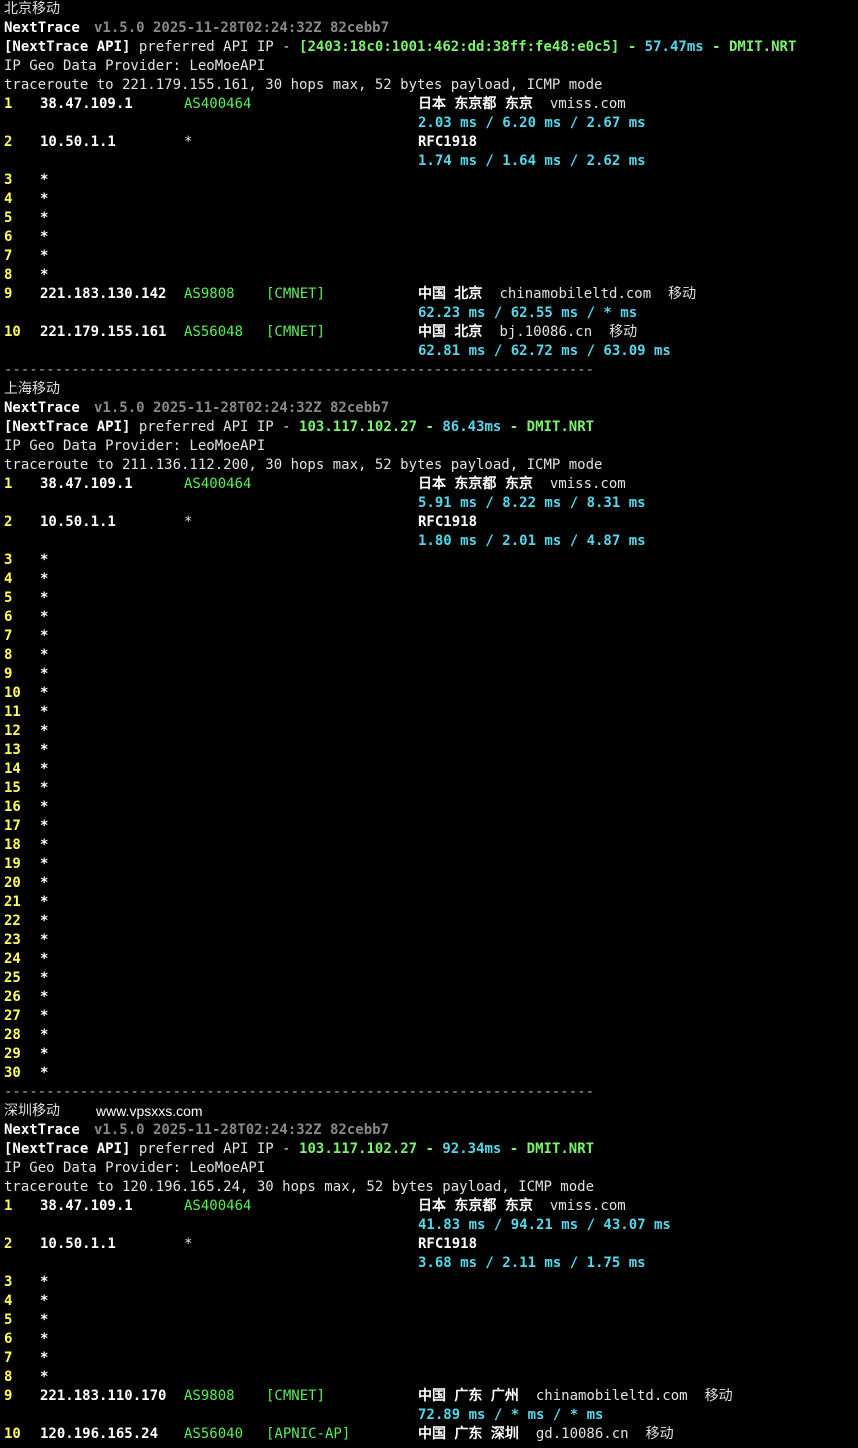 The width and height of the screenshot is (858, 1448). What do you see at coordinates (430, 237) in the screenshot?
I see `hop-row: 6 *` at bounding box center [430, 237].